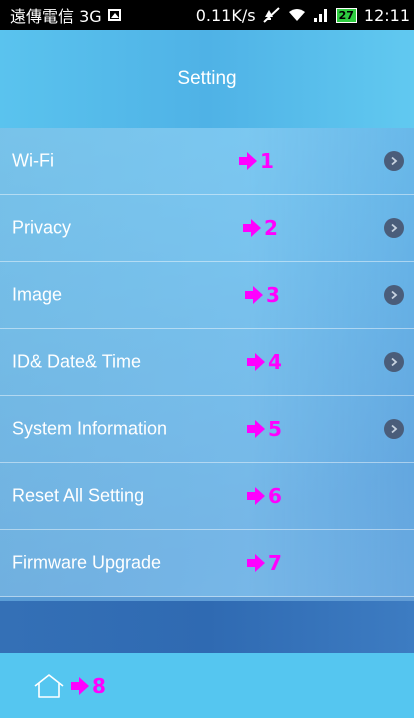 The width and height of the screenshot is (414, 718). Describe the element at coordinates (207, 496) in the screenshot. I see `menu-item-6: Reset All Setting 6` at that location.